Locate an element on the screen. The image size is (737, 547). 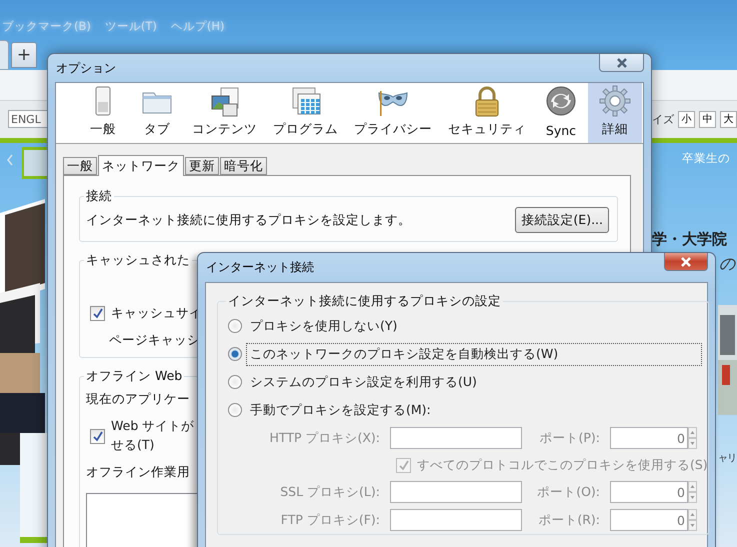
field-label: ポート(O): is located at coordinates (568, 492).